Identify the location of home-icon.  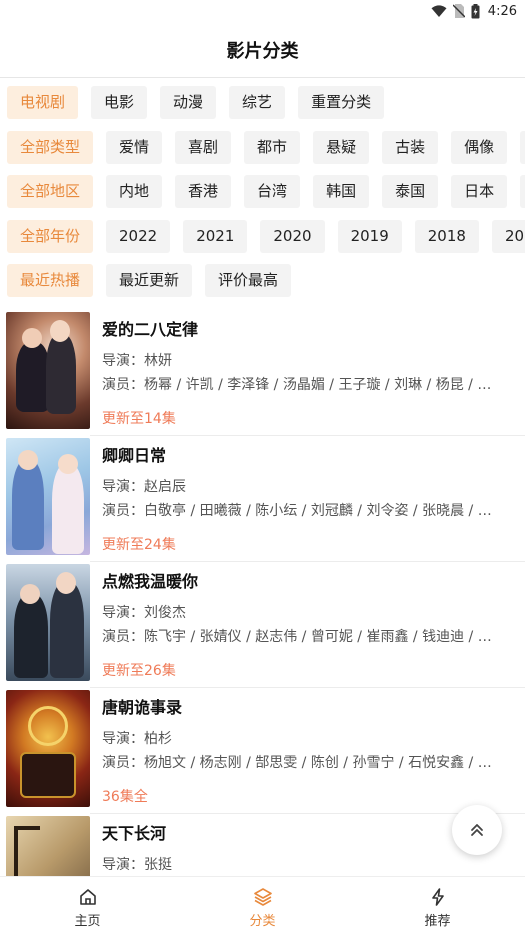
(87, 897).